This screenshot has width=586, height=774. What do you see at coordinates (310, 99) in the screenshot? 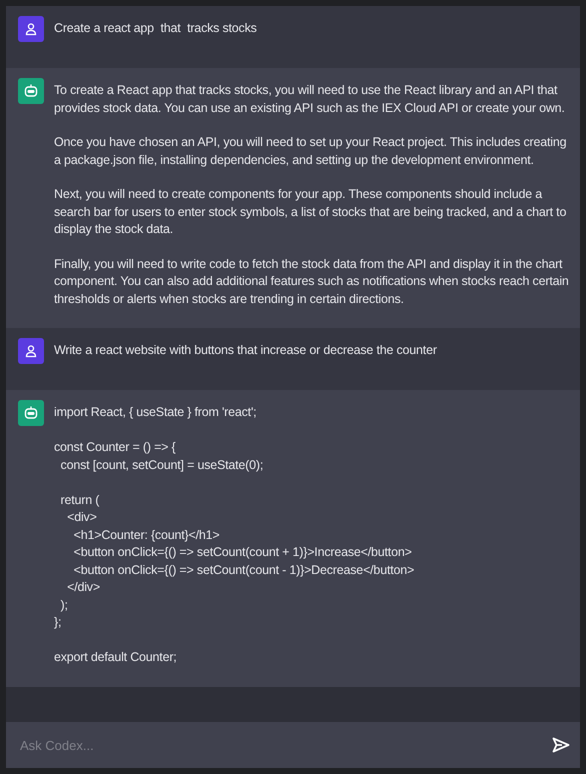
I see `message-text: To create a React app that tracks stocks, you will need to use the React library and an API that provides stock data. You can use an existing API such as the IEX Cloud API or create your own.` at bounding box center [310, 99].